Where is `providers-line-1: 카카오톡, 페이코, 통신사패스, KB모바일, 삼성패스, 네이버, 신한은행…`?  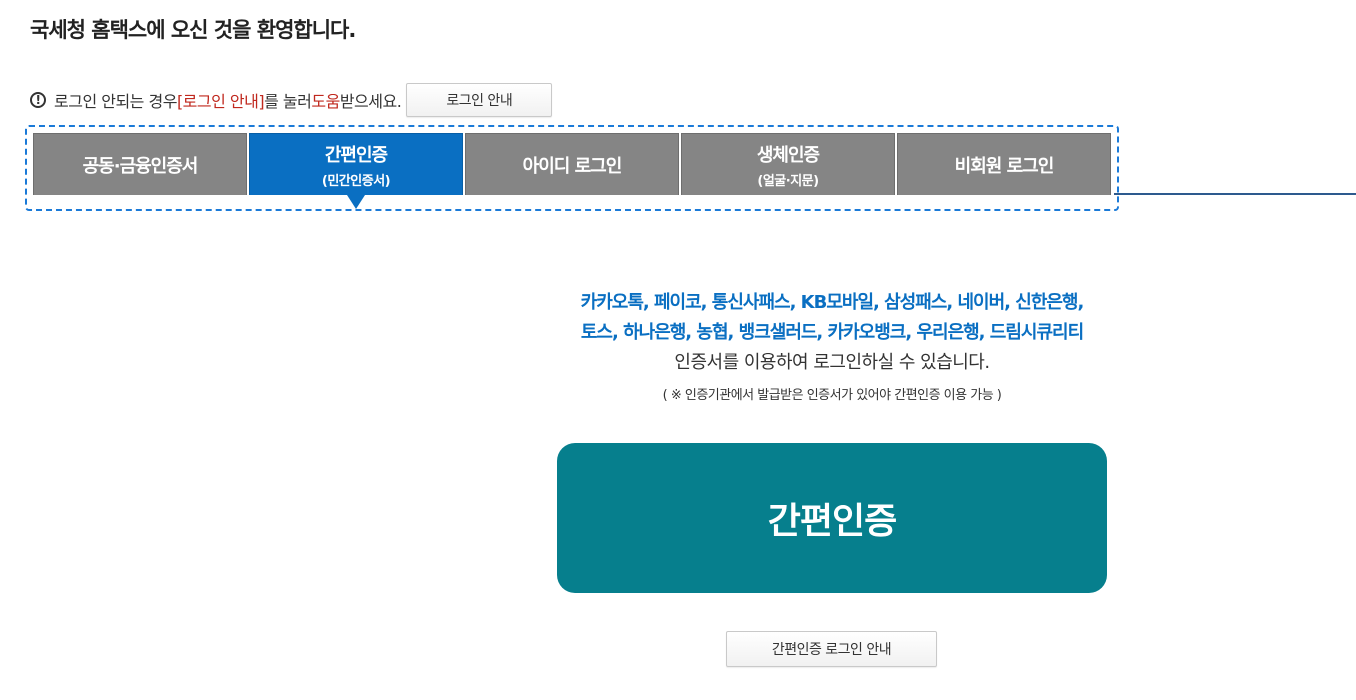
providers-line-1: 카카오톡, 페이코, 통신사패스, KB모바일, 삼성패스, 네이버, 신한은행… is located at coordinates (832, 302).